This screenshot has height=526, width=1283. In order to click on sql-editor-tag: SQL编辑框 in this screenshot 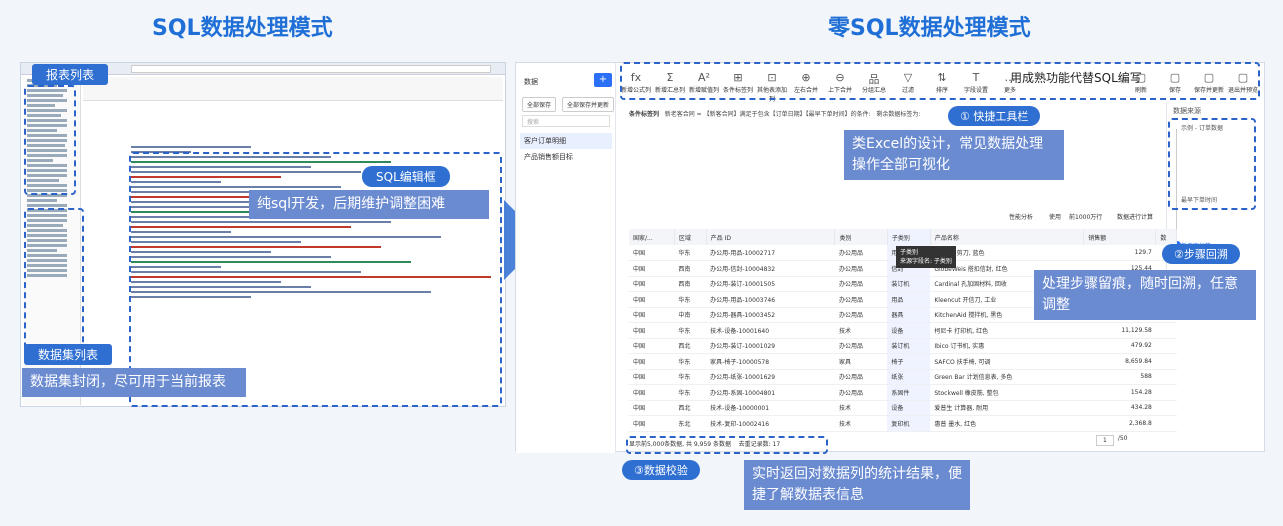, I will do `click(406, 176)`.